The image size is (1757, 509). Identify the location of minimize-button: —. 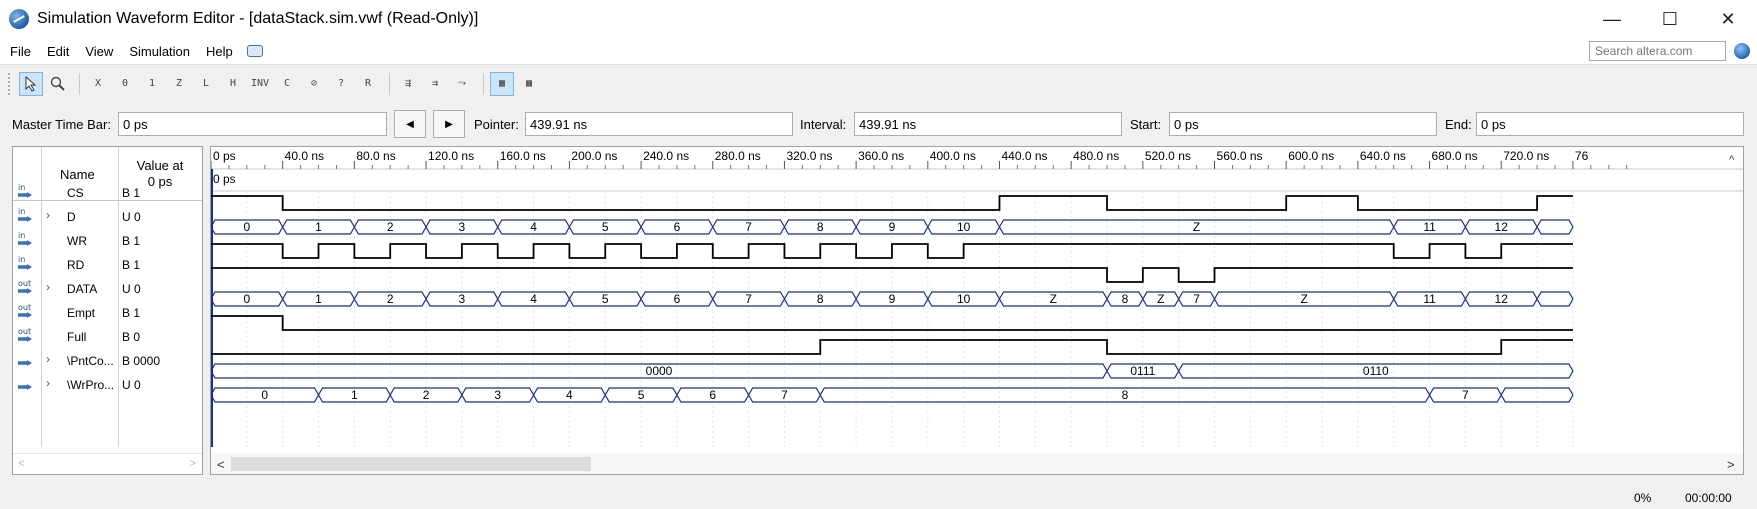
(1612, 19).